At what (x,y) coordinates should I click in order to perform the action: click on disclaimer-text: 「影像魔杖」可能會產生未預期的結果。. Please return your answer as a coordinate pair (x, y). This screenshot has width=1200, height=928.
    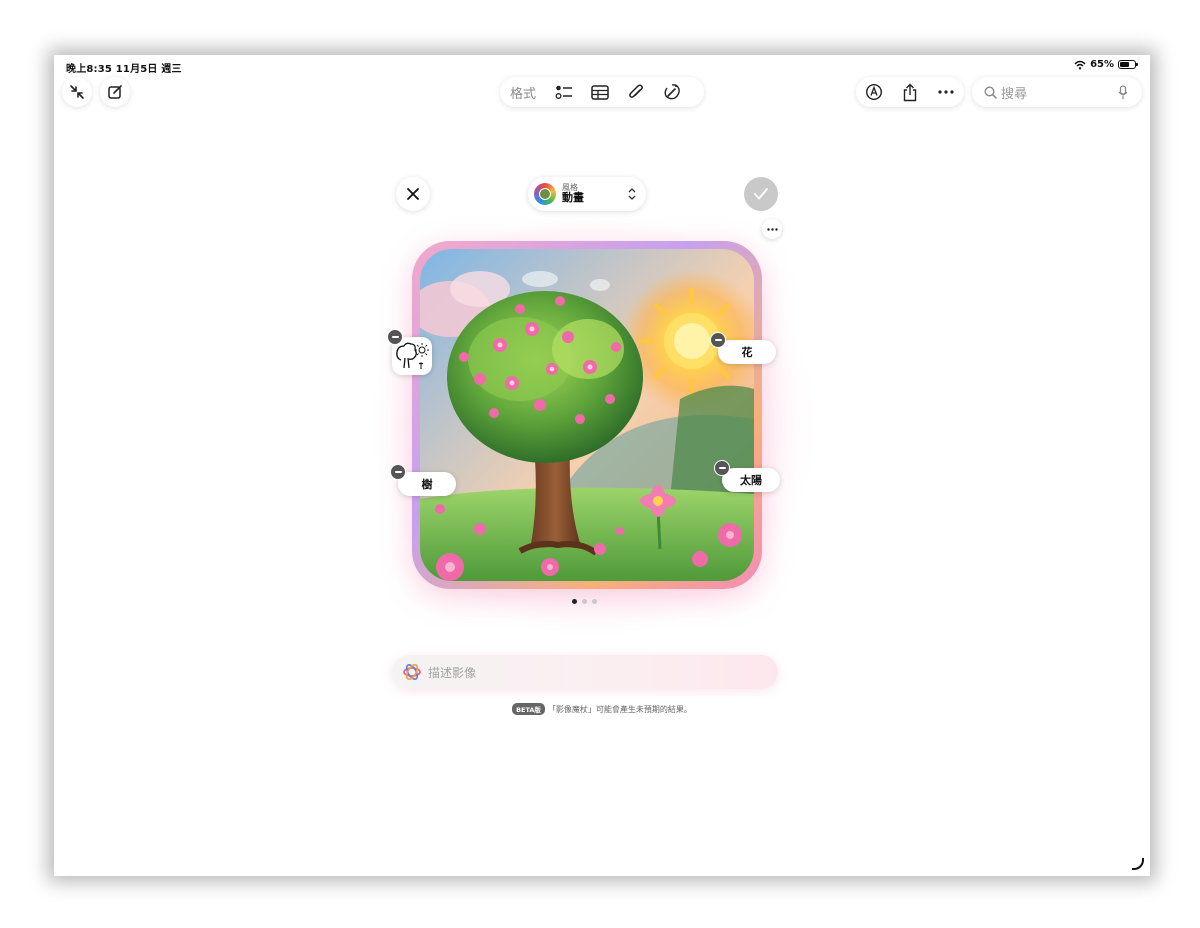
    Looking at the image, I should click on (619, 709).